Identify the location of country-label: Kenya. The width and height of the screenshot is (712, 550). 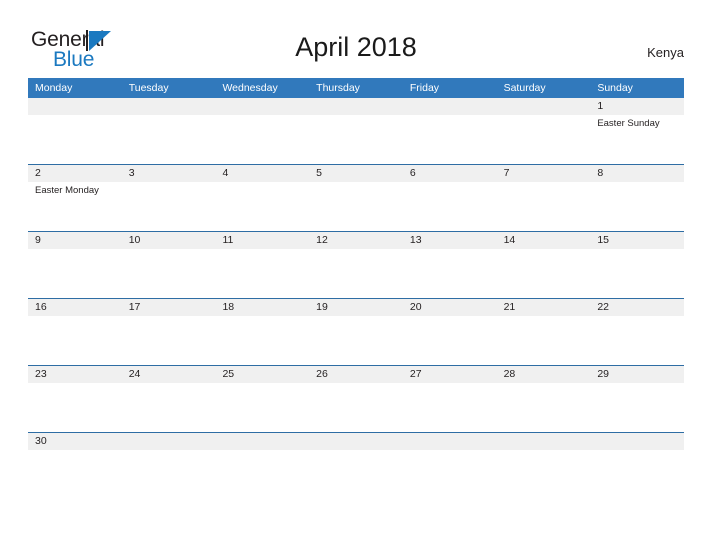
(665, 52).